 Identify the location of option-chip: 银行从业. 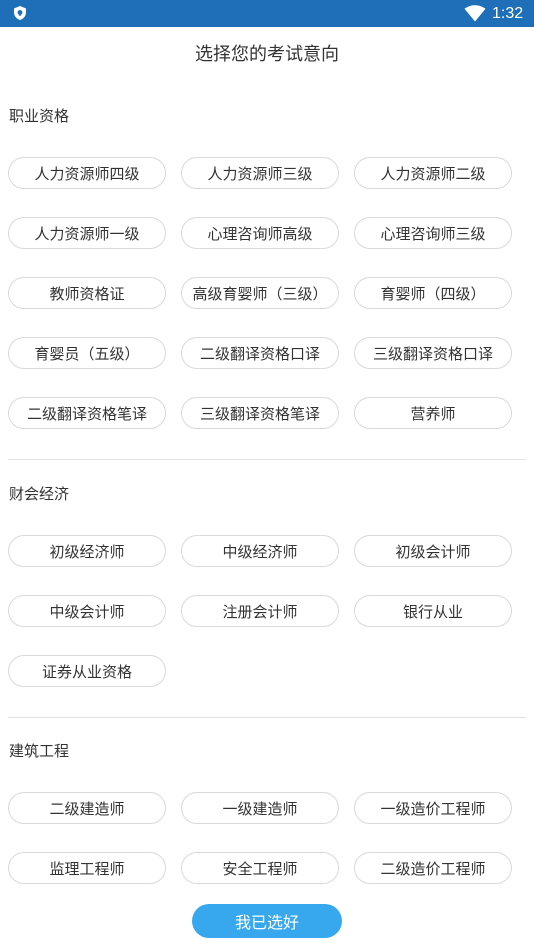
(433, 611).